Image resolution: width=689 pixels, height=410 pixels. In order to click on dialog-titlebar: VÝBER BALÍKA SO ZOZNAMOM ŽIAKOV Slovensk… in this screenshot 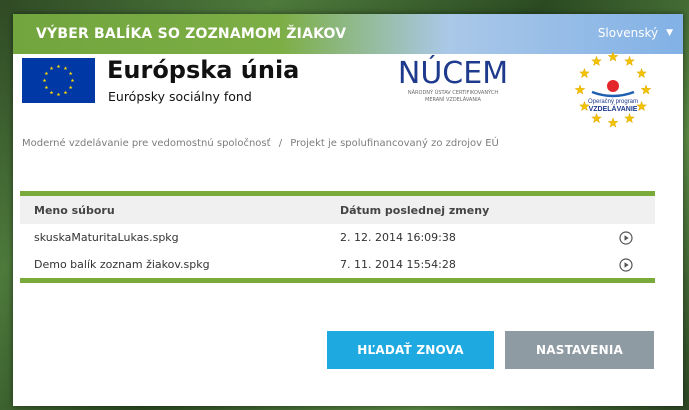, I will do `click(348, 34)`.